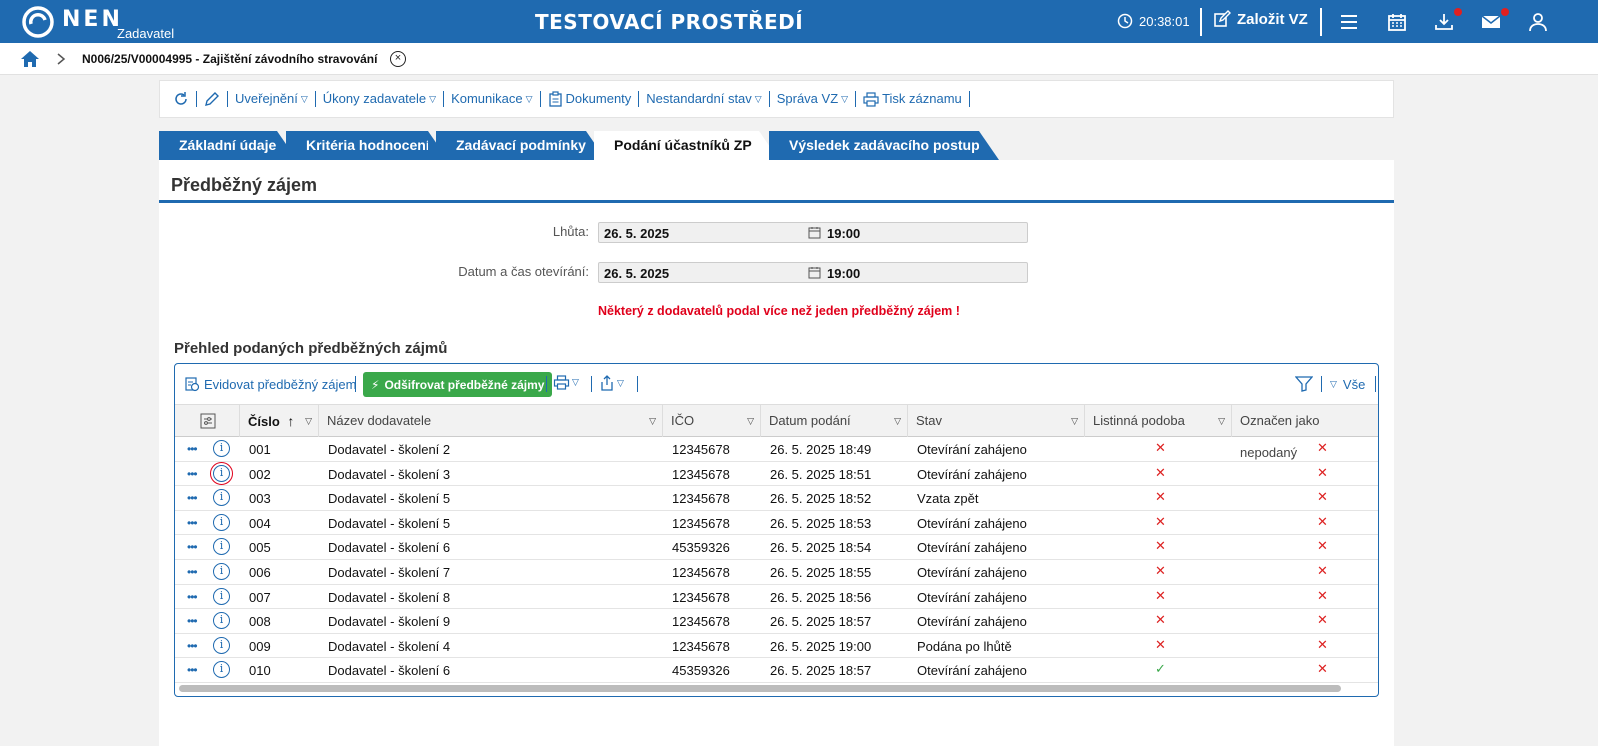 The height and width of the screenshot is (746, 1598). I want to click on tab-vysledek-zadavaciho-postupu: Výsledek zadávacího postupu, so click(884, 145).